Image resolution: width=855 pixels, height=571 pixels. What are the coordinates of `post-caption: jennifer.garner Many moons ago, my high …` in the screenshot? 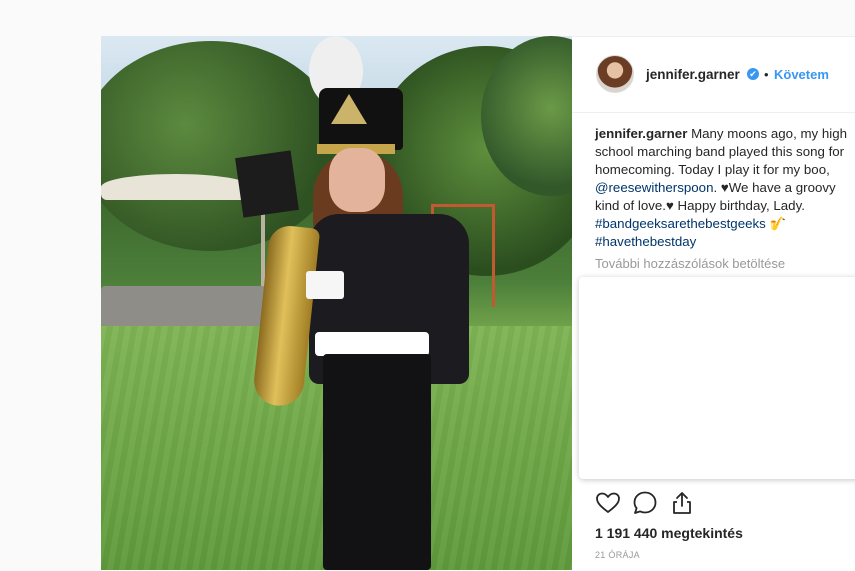 It's located at (725, 188).